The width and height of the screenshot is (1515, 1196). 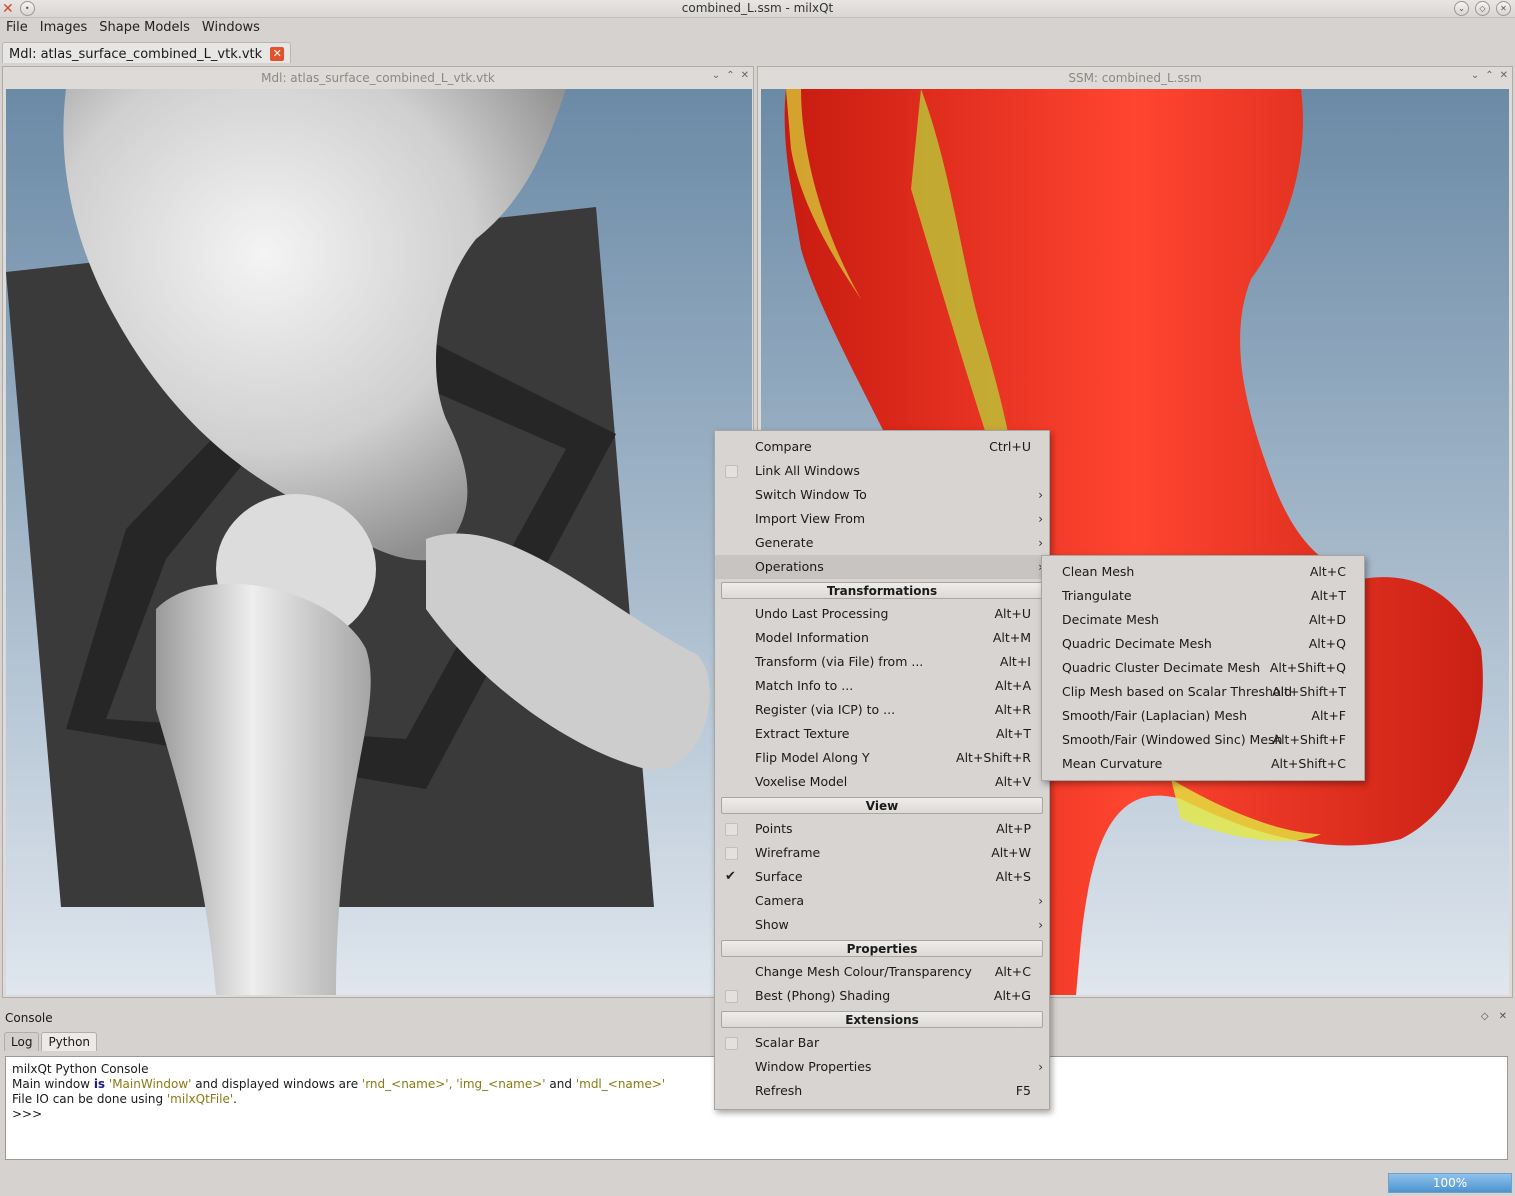 I want to click on menu-item-link-all-windows: Link All Windows, so click(x=882, y=471).